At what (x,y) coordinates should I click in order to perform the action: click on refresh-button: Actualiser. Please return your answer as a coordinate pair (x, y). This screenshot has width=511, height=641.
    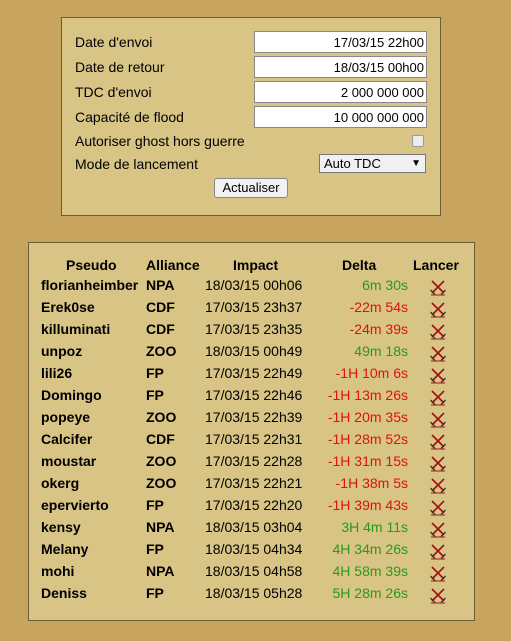
    Looking at the image, I should click on (251, 188).